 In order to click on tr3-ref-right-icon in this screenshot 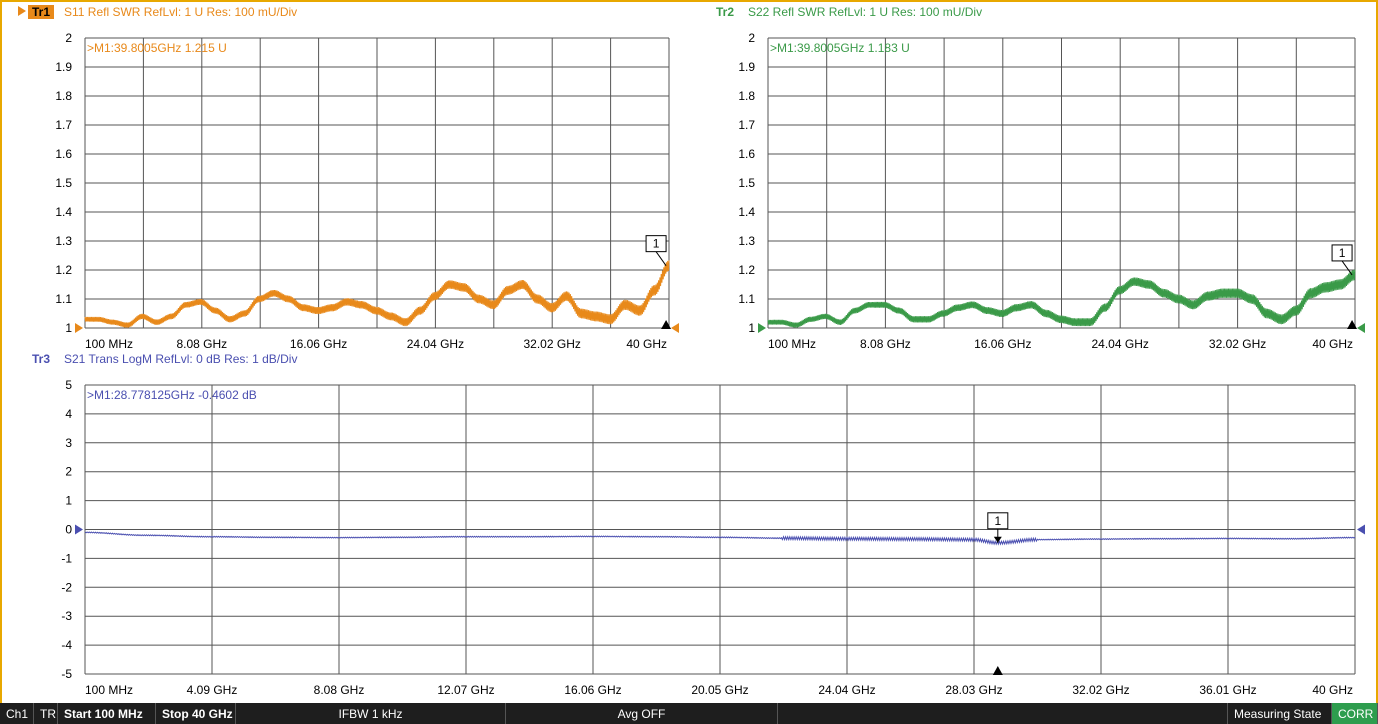, I will do `click(1361, 529)`.